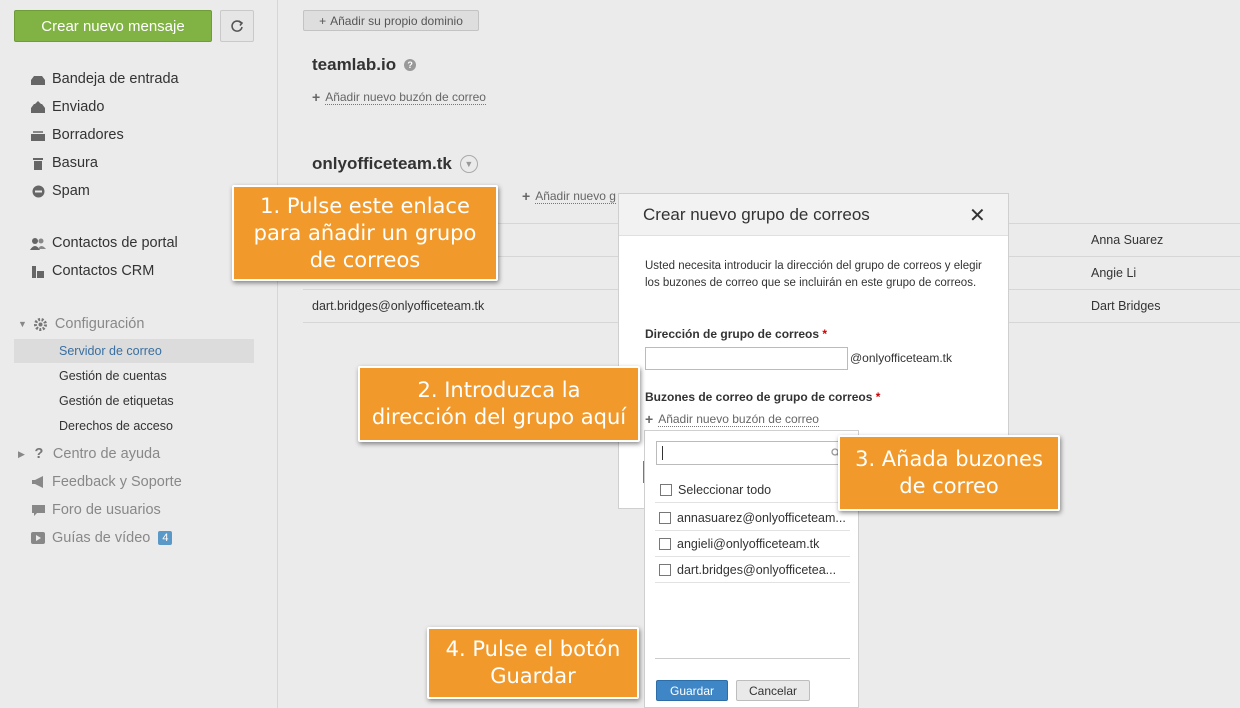  Describe the element at coordinates (38, 79) in the screenshot. I see `inbox-icon` at that location.